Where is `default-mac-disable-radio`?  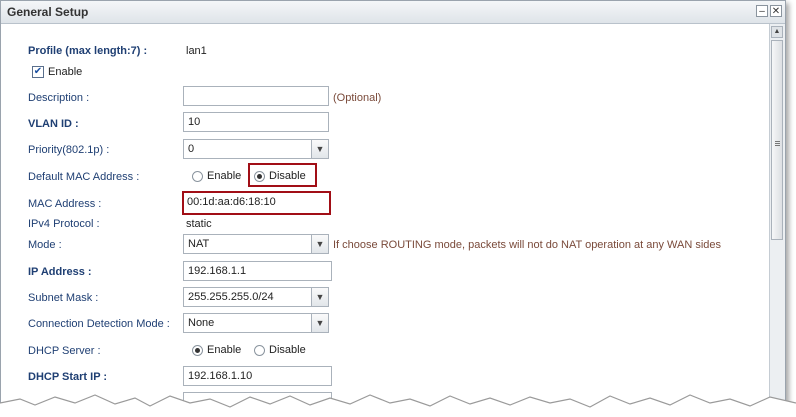 default-mac-disable-radio is located at coordinates (259, 176).